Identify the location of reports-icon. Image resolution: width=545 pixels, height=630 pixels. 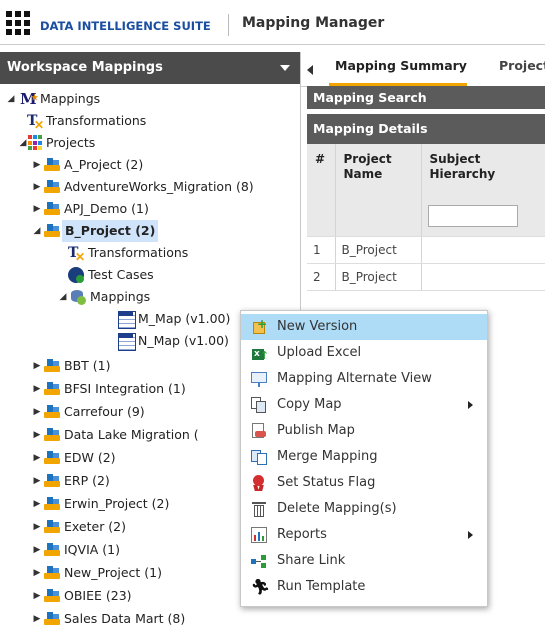
(259, 535).